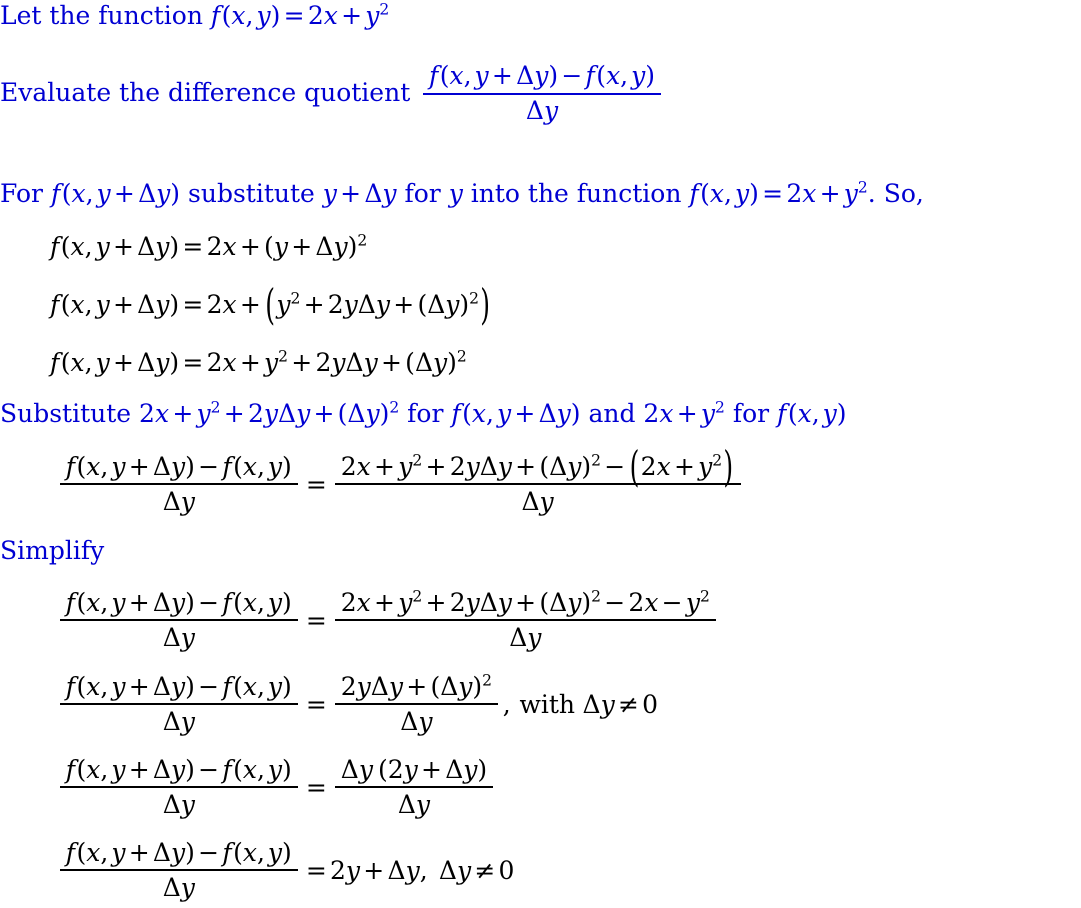 Image resolution: width=1081 pixels, height=908 pixels. What do you see at coordinates (179, 704) in the screenshot?
I see `eq6-lhs-fraction: f(x, y + Δy) − f(x, y) Δy` at bounding box center [179, 704].